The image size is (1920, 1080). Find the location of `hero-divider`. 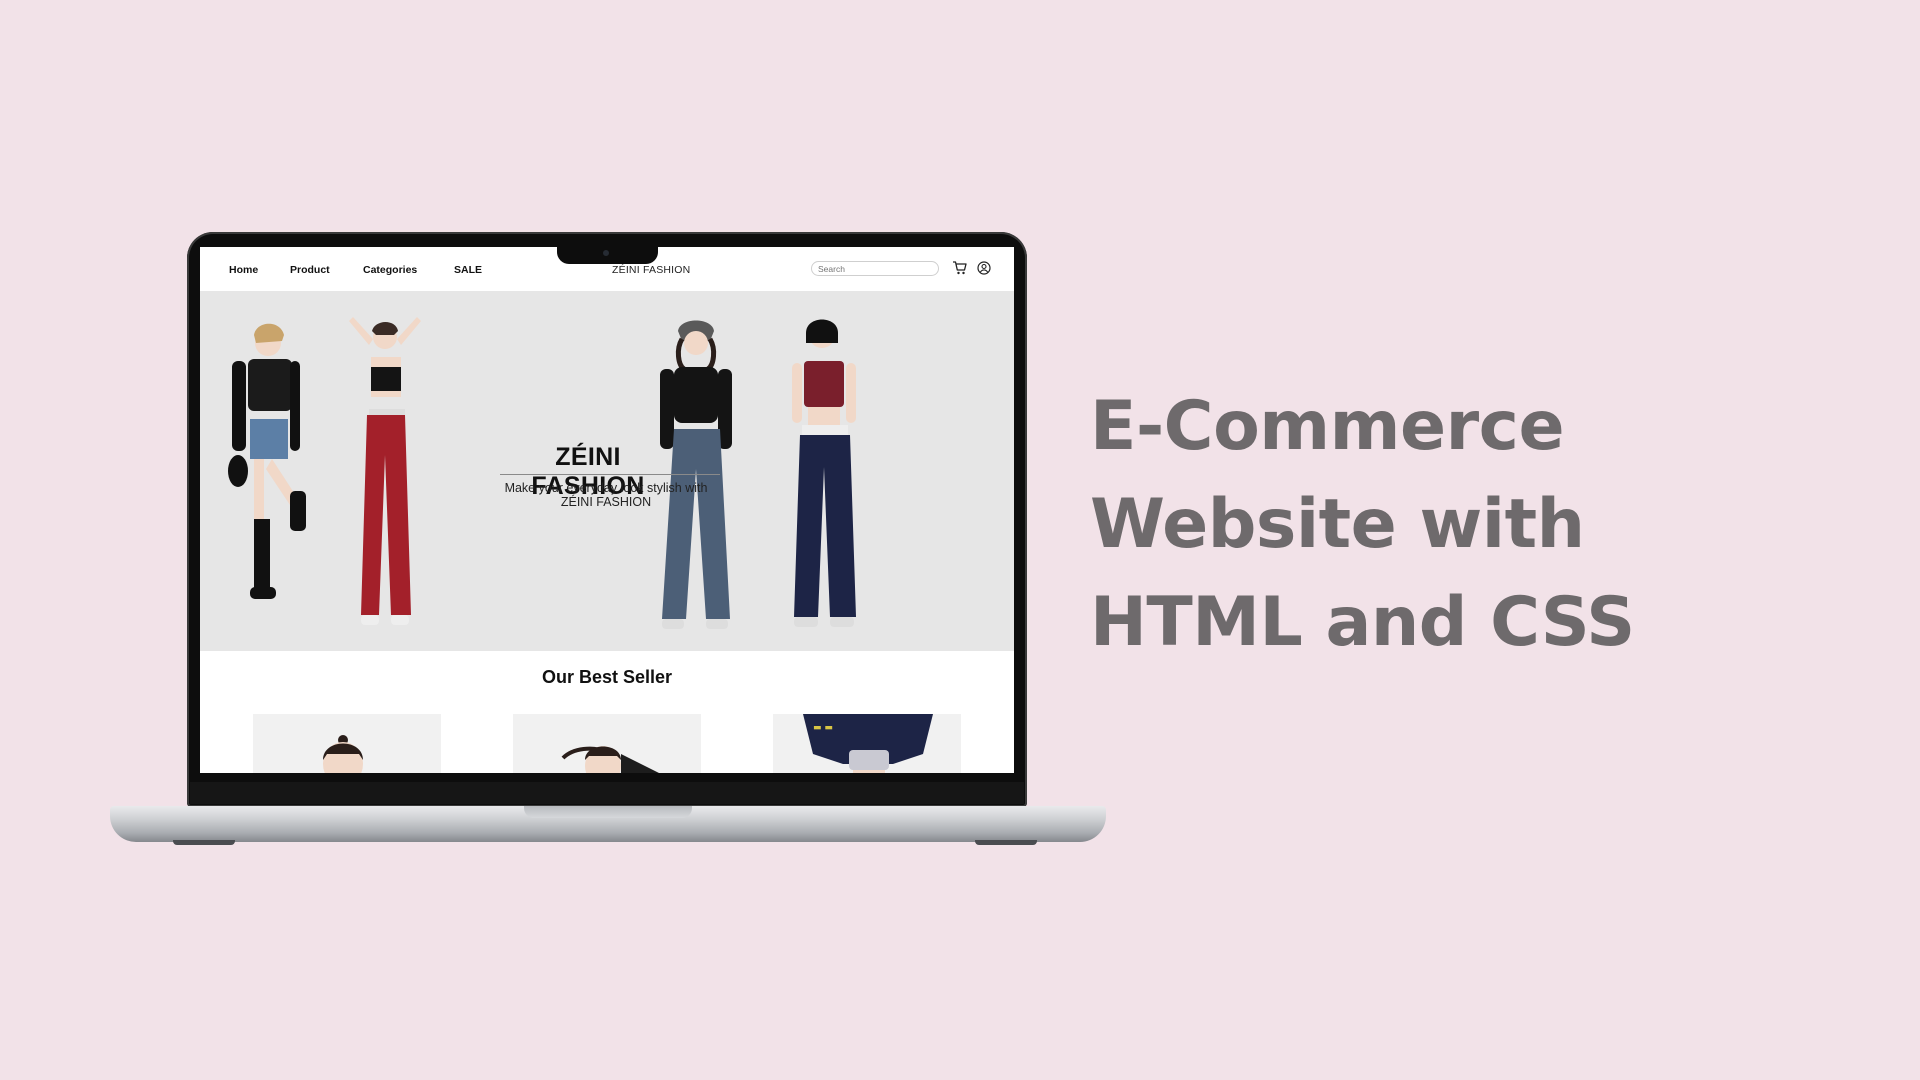

hero-divider is located at coordinates (610, 474).